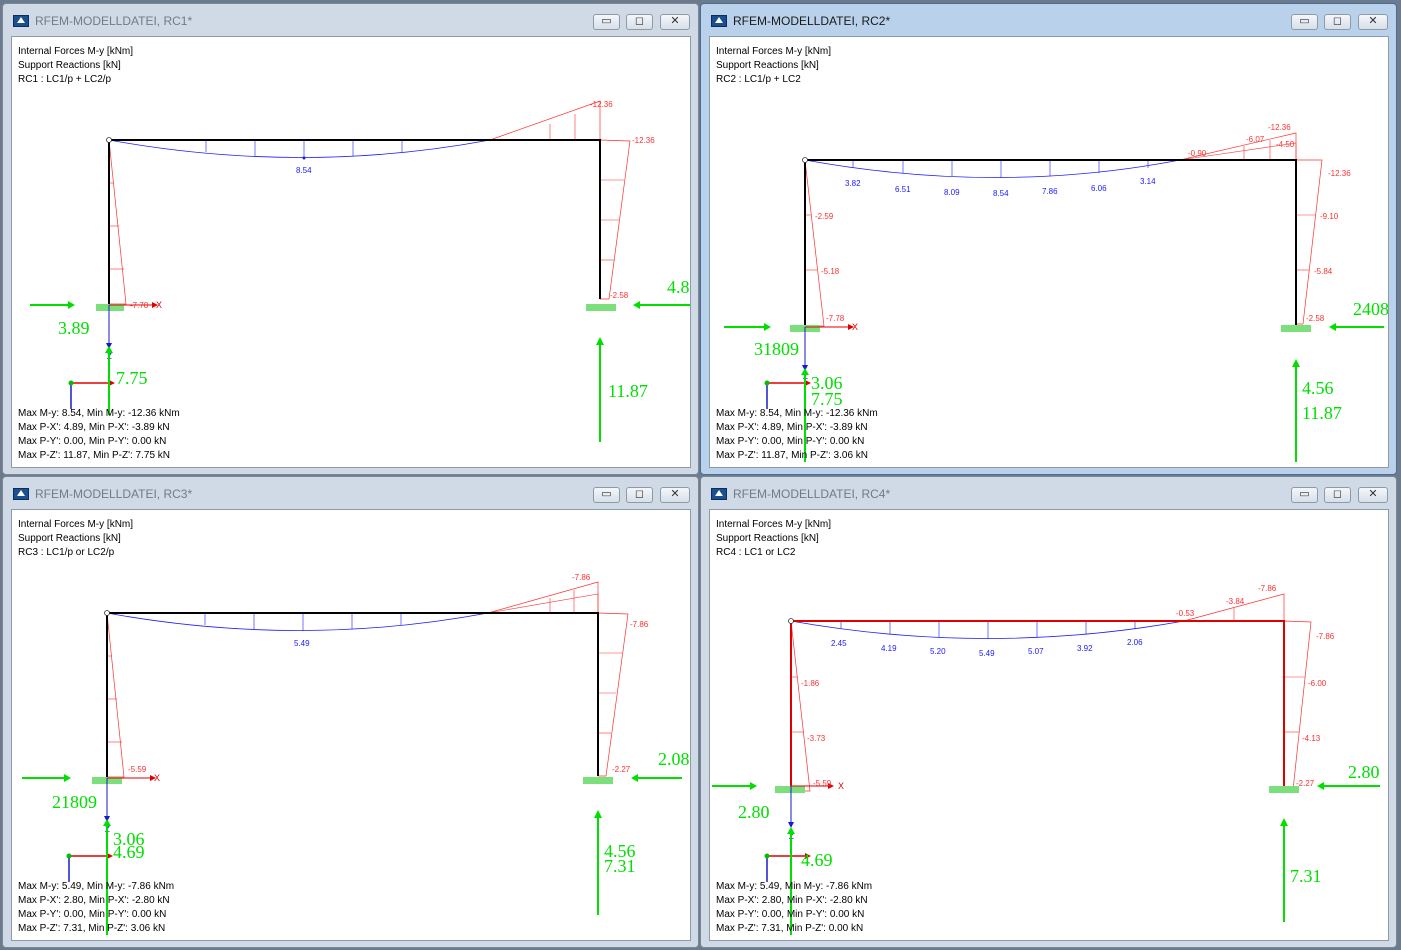 The width and height of the screenshot is (1401, 950). What do you see at coordinates (1323, 271) in the screenshot?
I see `column-moment-label: -5.84` at bounding box center [1323, 271].